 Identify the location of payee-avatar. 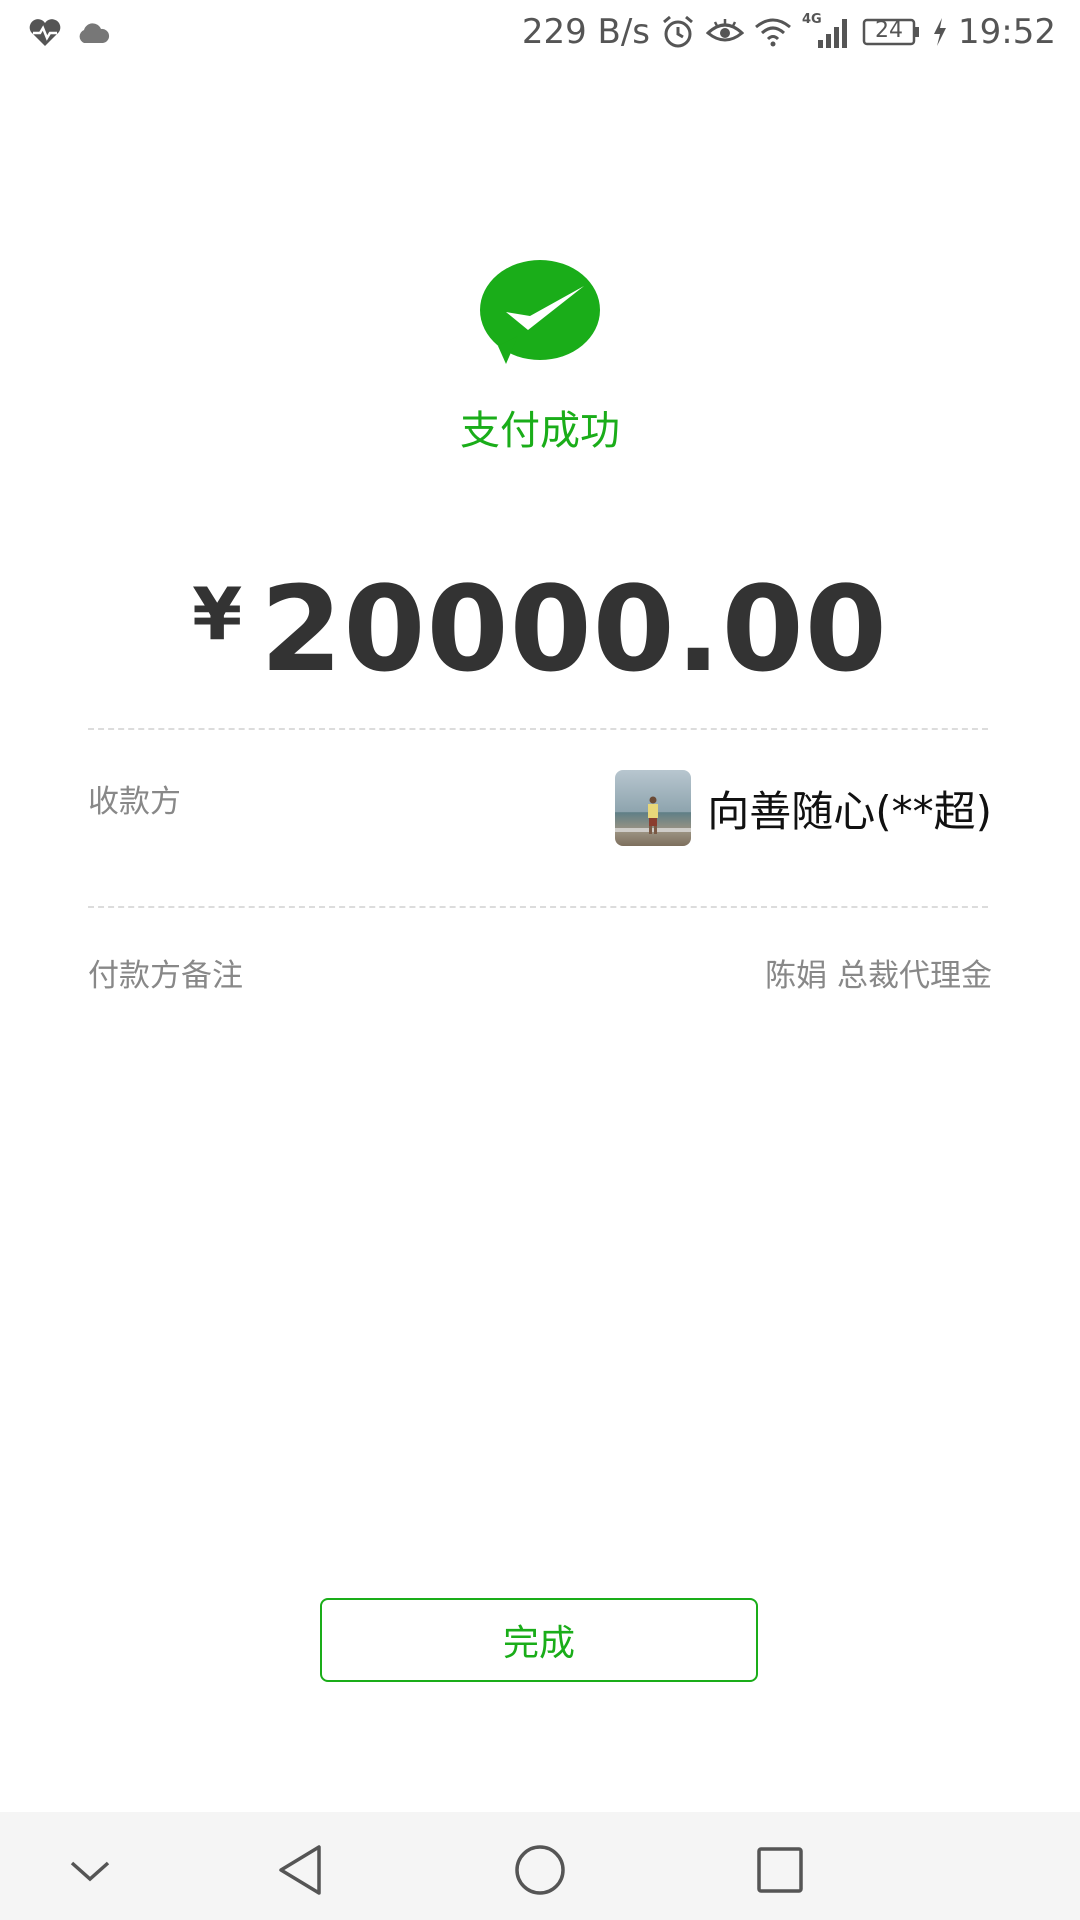
(653, 808).